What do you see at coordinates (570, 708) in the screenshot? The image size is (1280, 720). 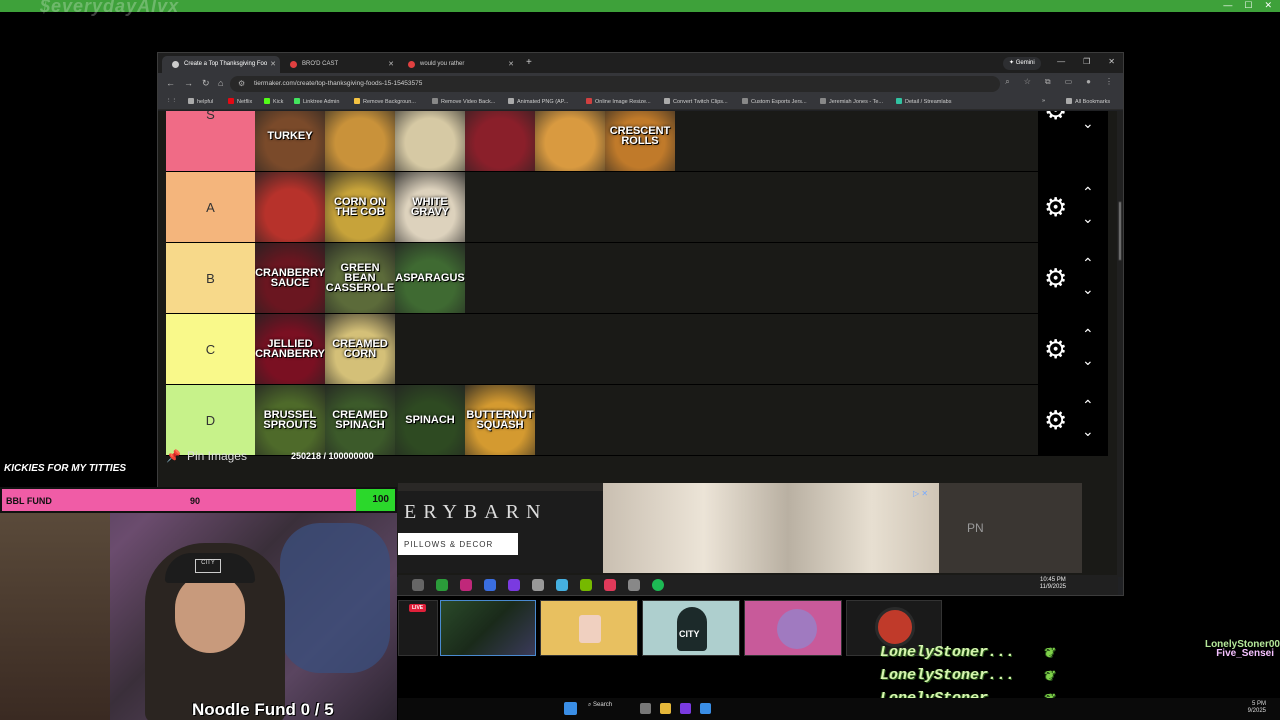 I see `start-button` at bounding box center [570, 708].